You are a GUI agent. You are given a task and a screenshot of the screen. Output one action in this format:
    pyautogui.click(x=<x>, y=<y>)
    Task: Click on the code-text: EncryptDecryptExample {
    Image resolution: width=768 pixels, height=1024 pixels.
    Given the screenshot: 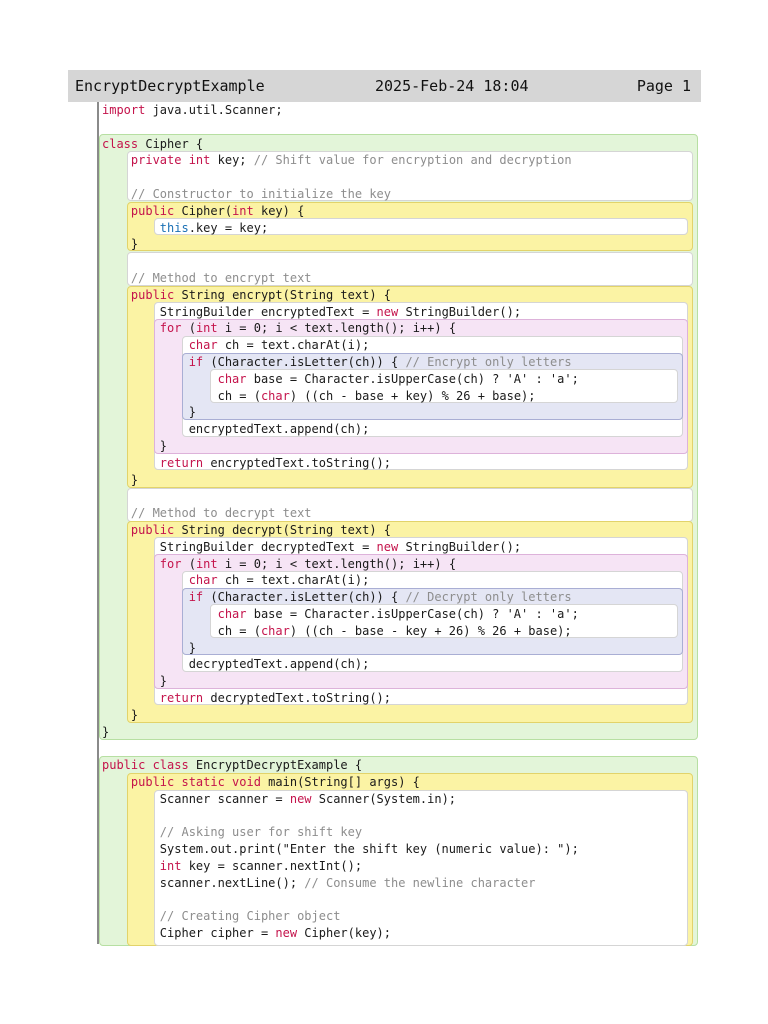 What is the action you would take?
    pyautogui.click(x=275, y=765)
    